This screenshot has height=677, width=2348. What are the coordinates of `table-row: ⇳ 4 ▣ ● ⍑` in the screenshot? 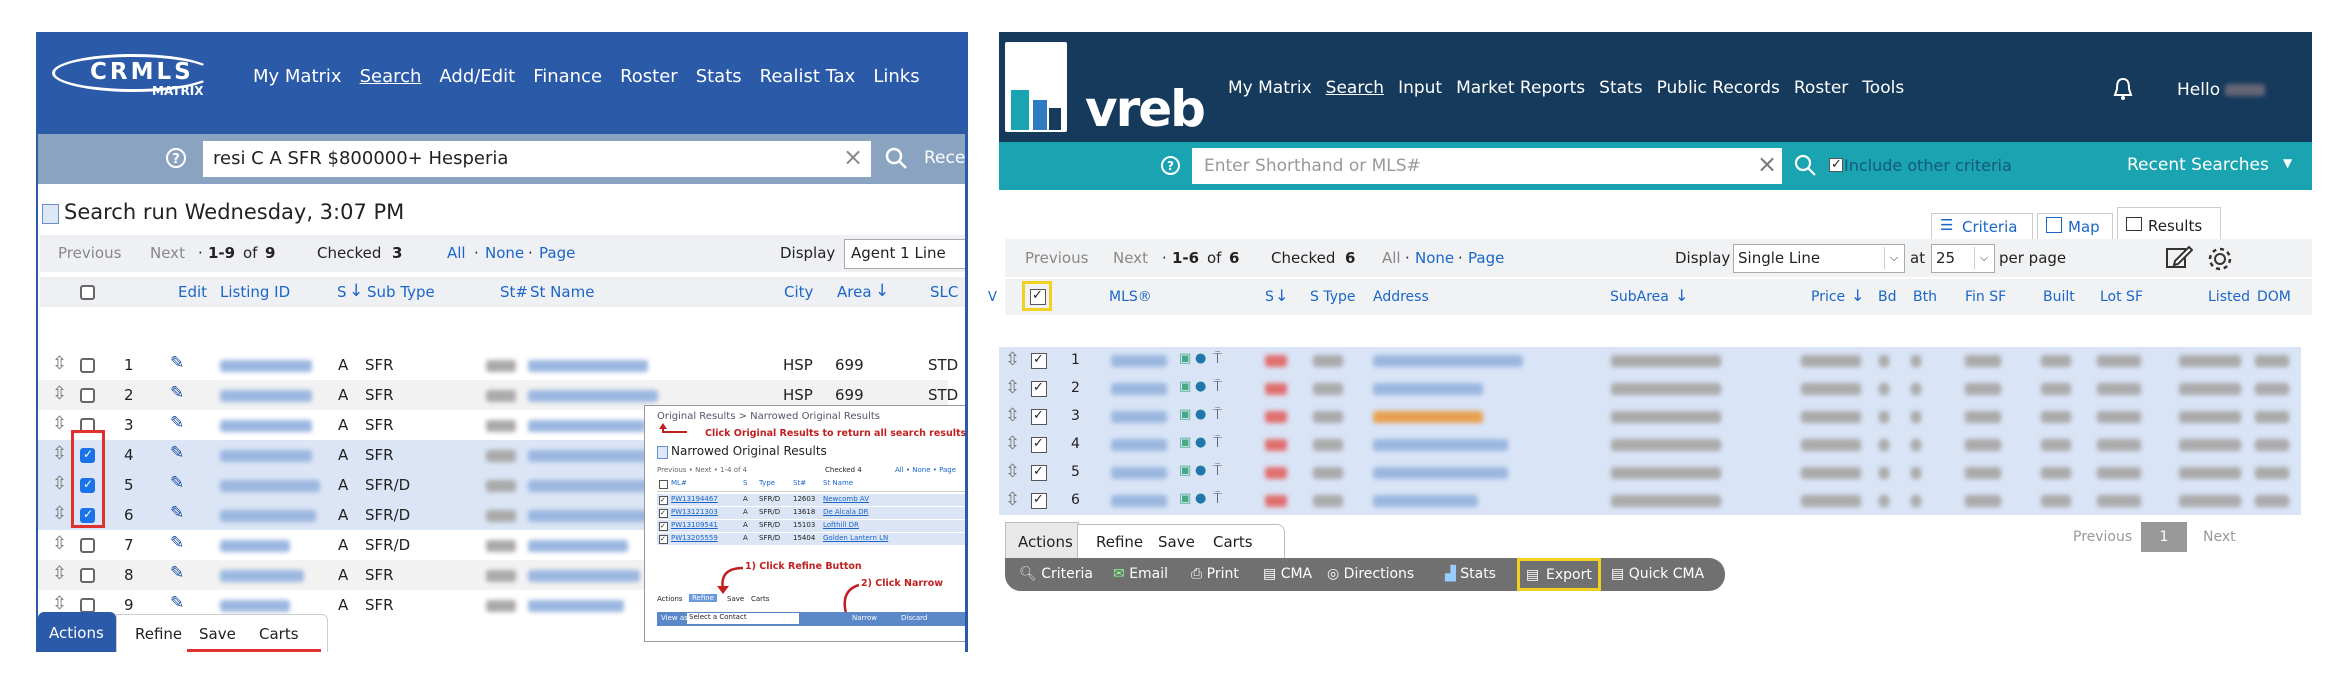 It's located at (1650, 445).